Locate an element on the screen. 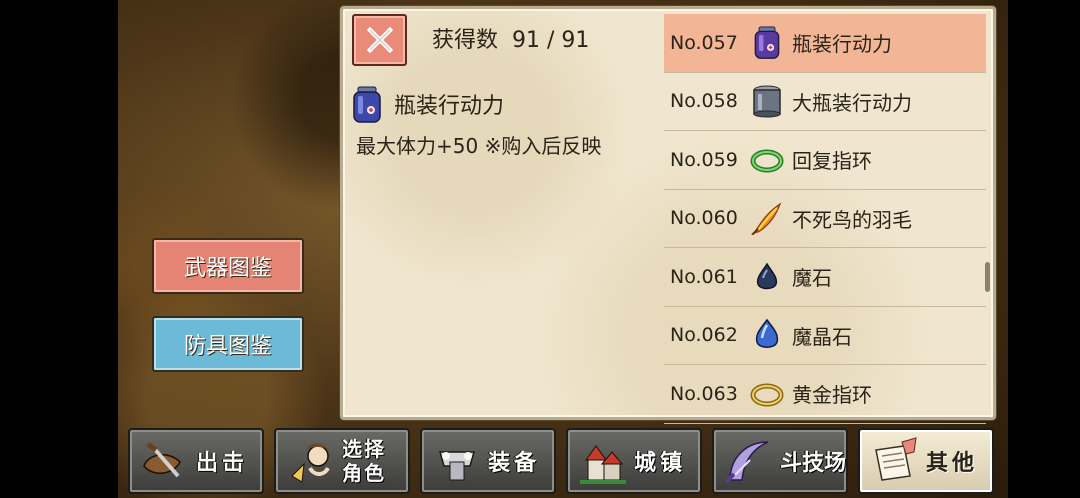 This screenshot has width=1080, height=498. nav-town-button: 城镇 is located at coordinates (634, 461).